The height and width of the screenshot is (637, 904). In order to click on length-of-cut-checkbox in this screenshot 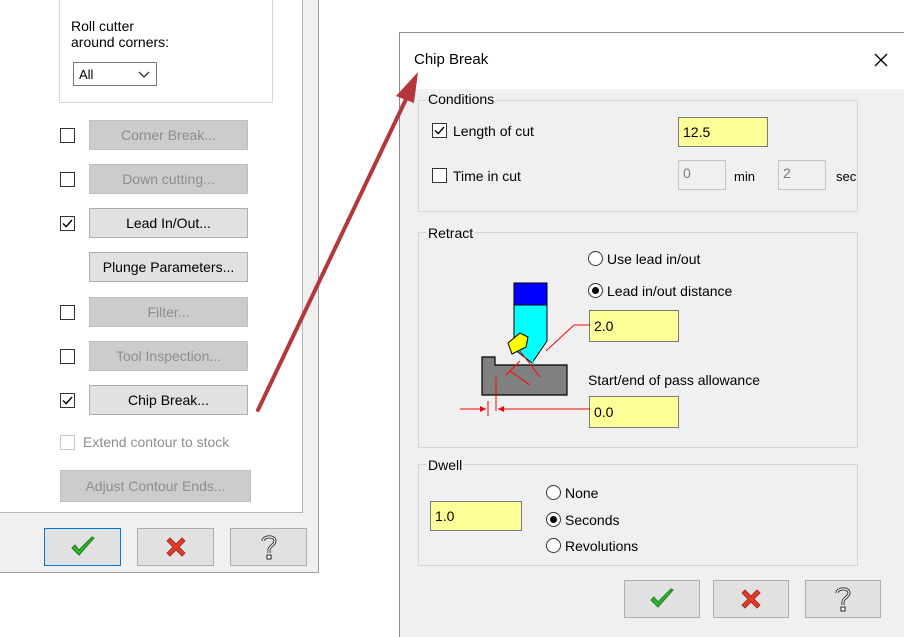, I will do `click(439, 130)`.